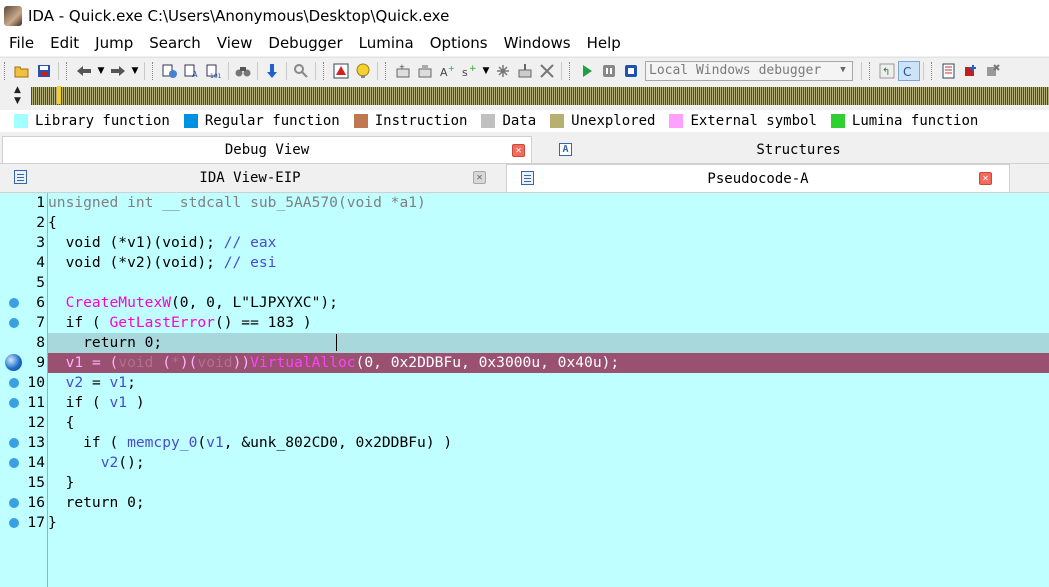 The width and height of the screenshot is (1049, 587). What do you see at coordinates (425, 71) in the screenshot?
I see `edit-function-icon` at bounding box center [425, 71].